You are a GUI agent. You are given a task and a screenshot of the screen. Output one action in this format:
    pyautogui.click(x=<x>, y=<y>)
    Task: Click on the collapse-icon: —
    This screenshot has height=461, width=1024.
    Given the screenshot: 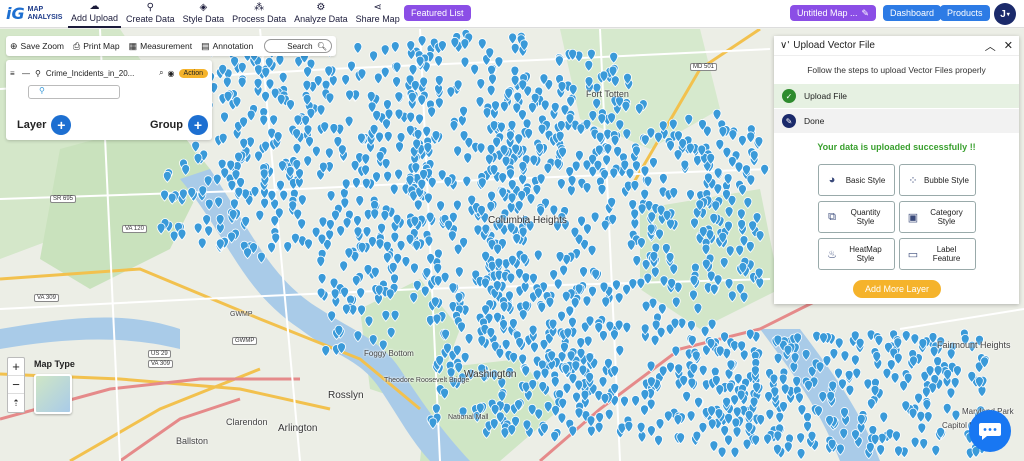 What is the action you would take?
    pyautogui.click(x=26, y=73)
    